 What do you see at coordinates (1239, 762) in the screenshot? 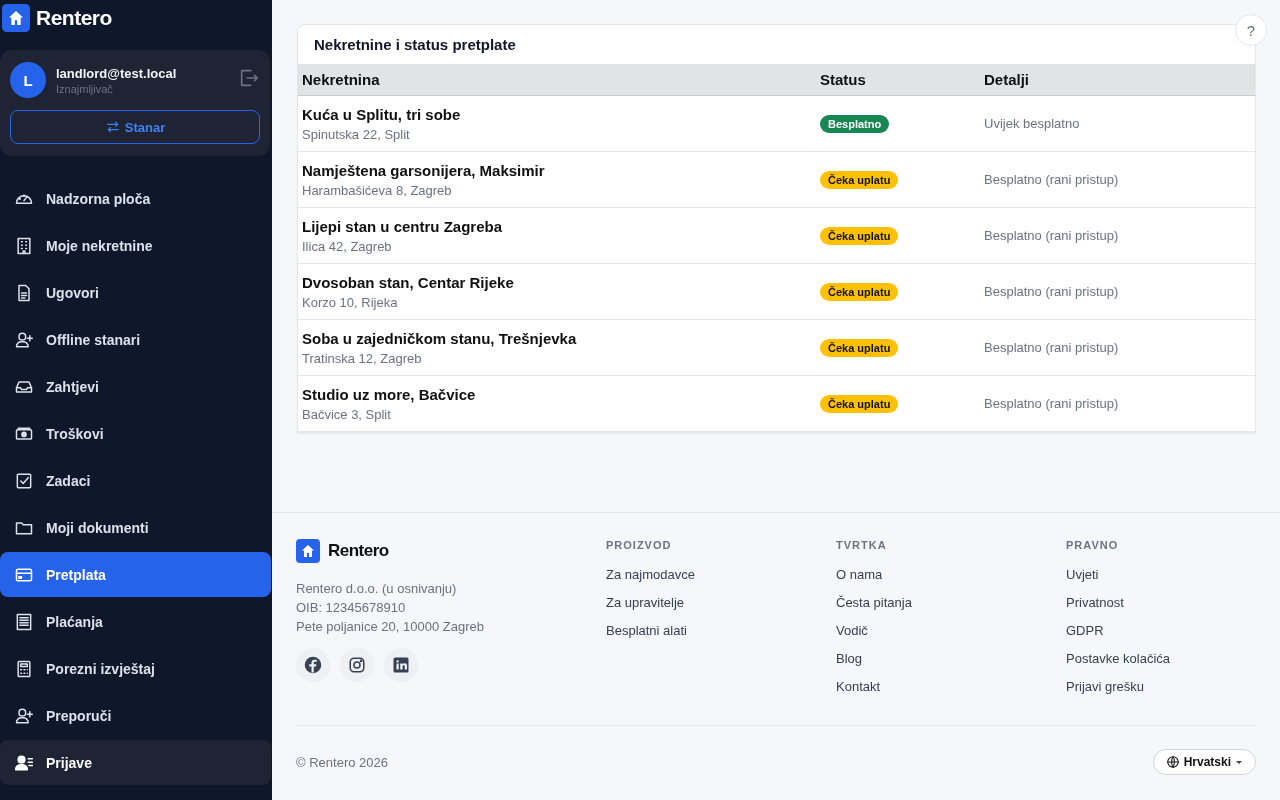
I see `caret-icon` at bounding box center [1239, 762].